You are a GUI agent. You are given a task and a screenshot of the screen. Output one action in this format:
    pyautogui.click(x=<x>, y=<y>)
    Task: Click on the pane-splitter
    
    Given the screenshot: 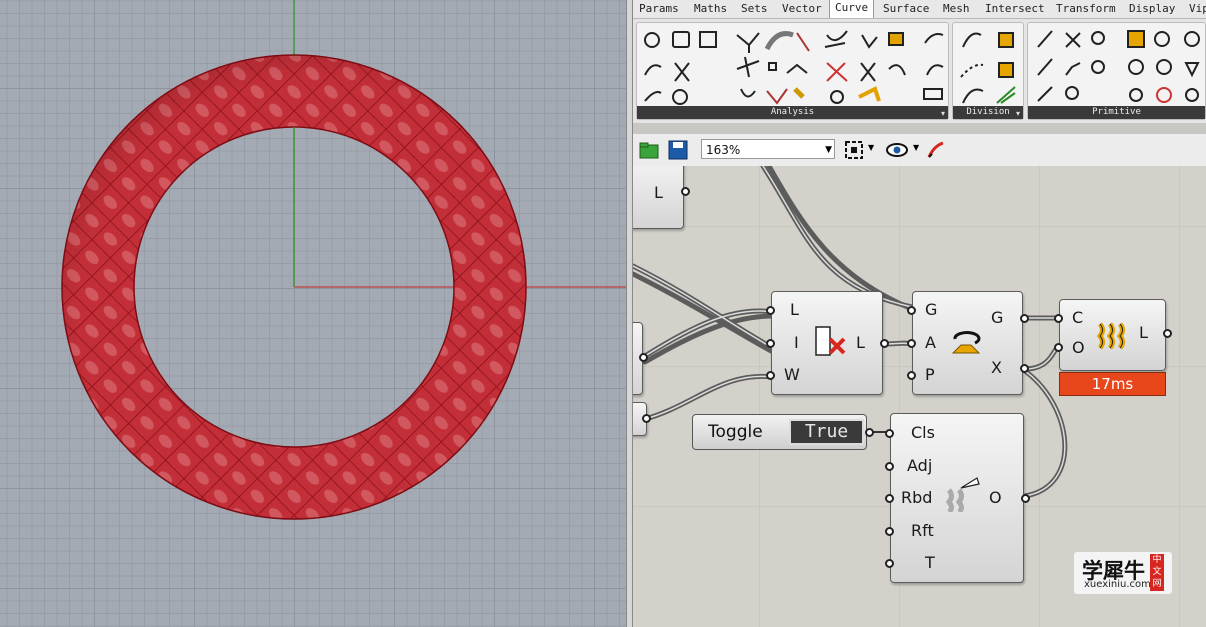 What is the action you would take?
    pyautogui.click(x=629, y=313)
    